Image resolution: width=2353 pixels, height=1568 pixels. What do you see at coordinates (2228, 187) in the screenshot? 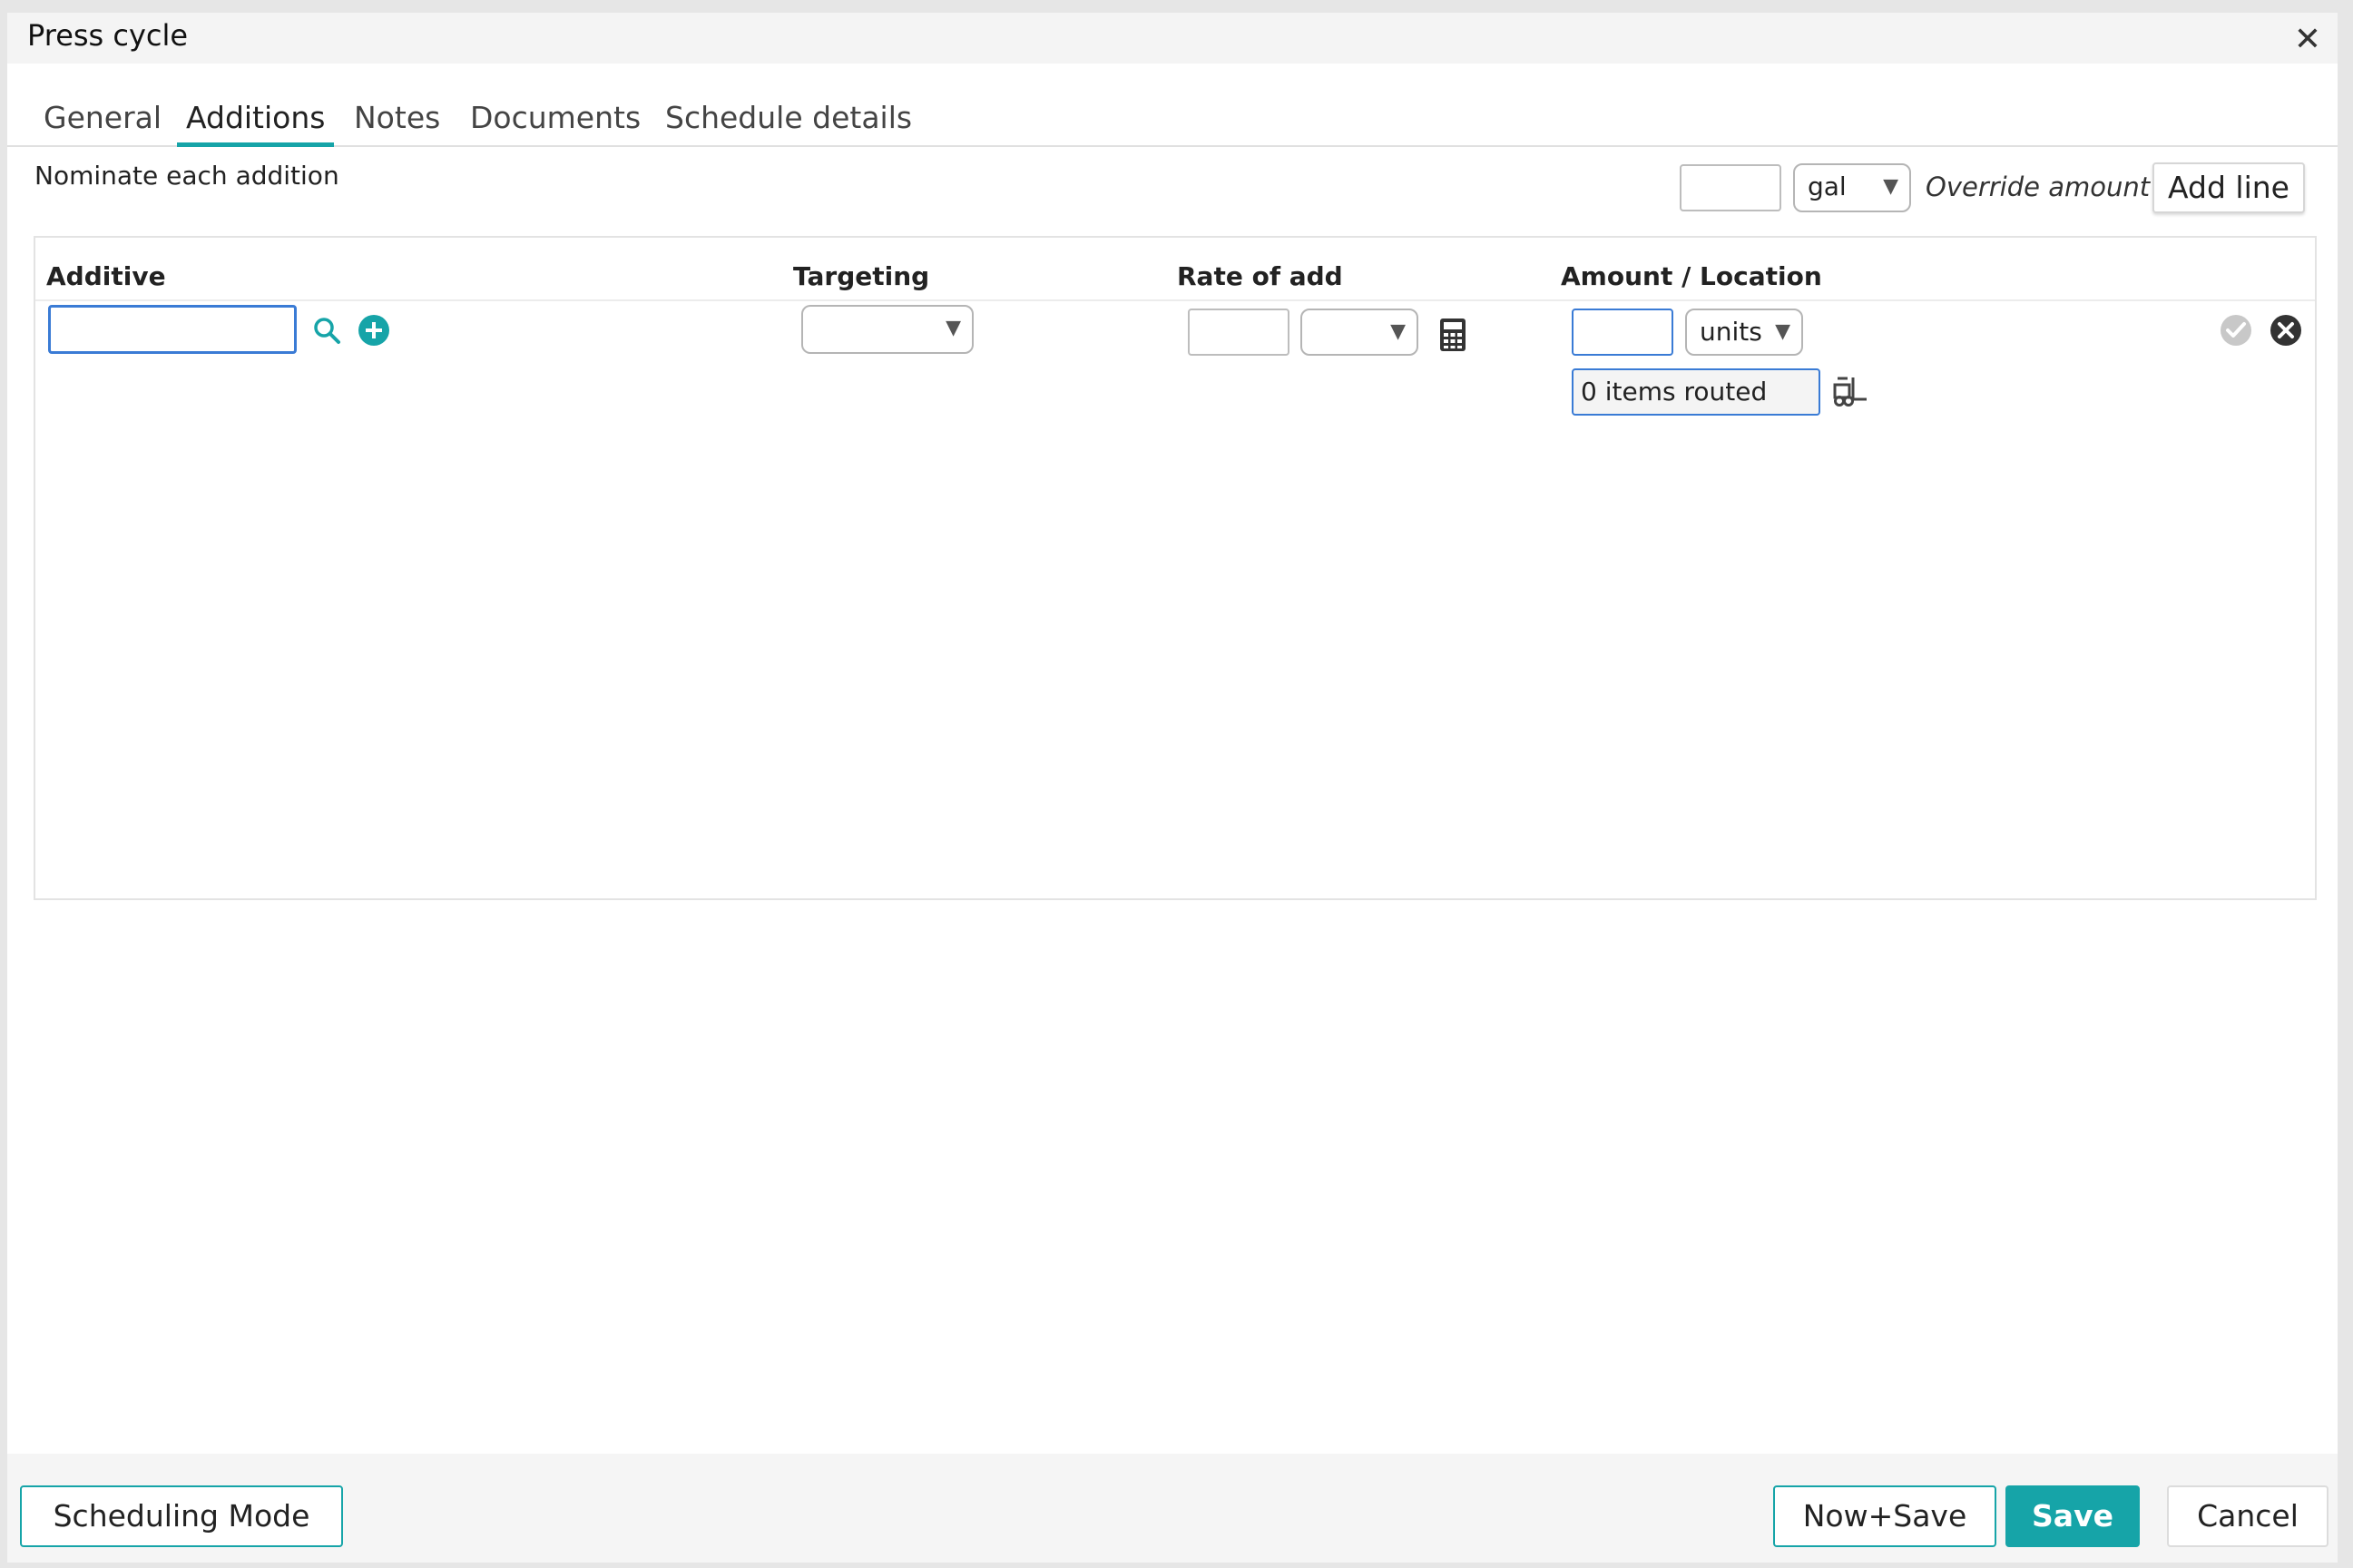
I see `add-line-button: Add line` at bounding box center [2228, 187].